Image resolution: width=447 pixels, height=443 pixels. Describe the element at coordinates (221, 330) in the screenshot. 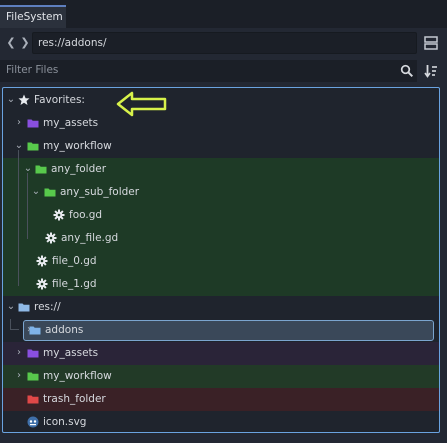

I see `tree-item-addons: › addons` at that location.